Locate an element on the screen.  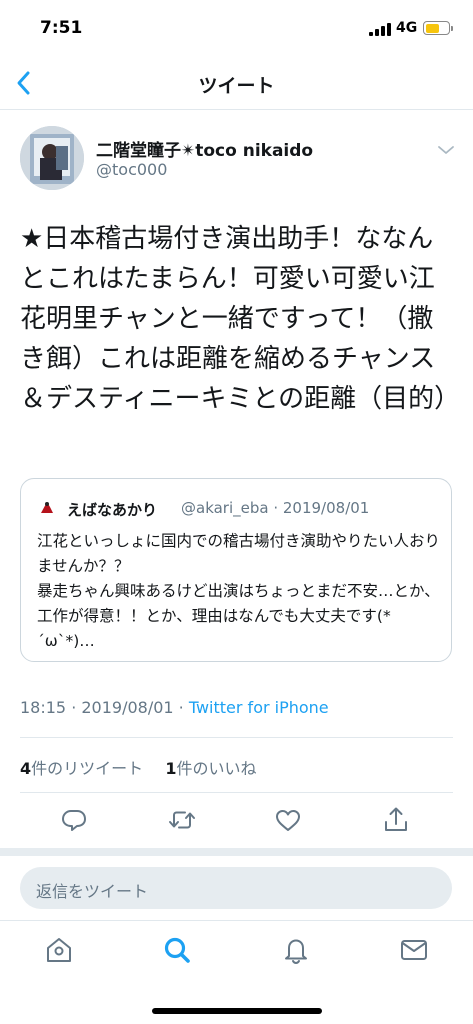
reply-button is located at coordinates (74, 820).